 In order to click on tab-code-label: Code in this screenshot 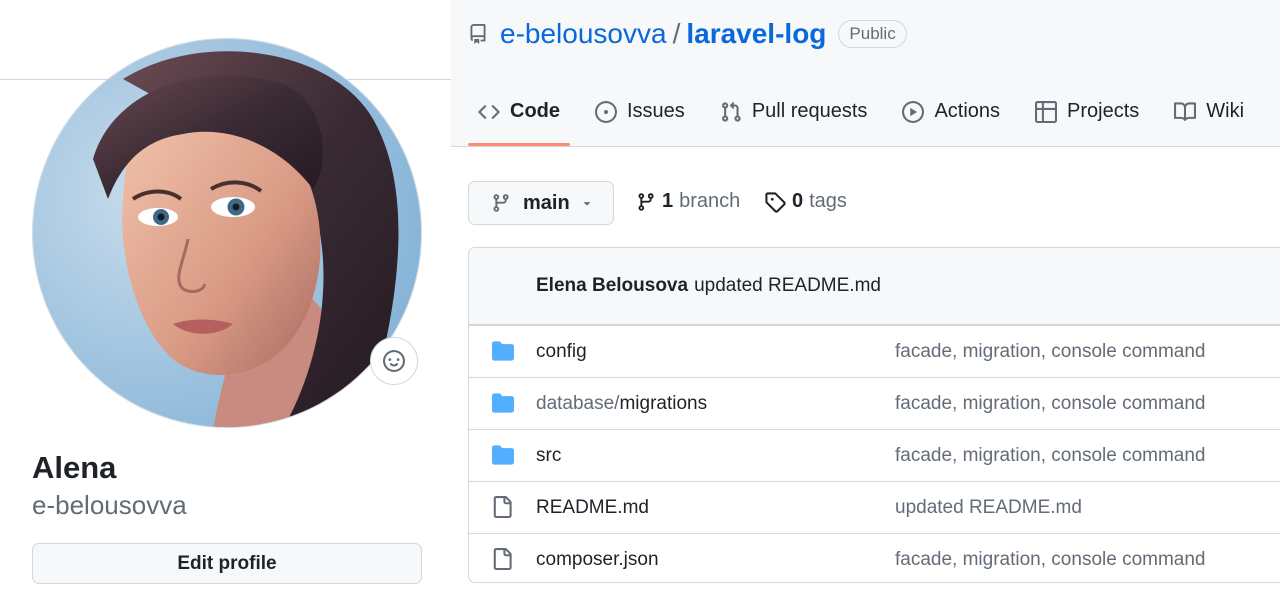, I will do `click(535, 111)`.